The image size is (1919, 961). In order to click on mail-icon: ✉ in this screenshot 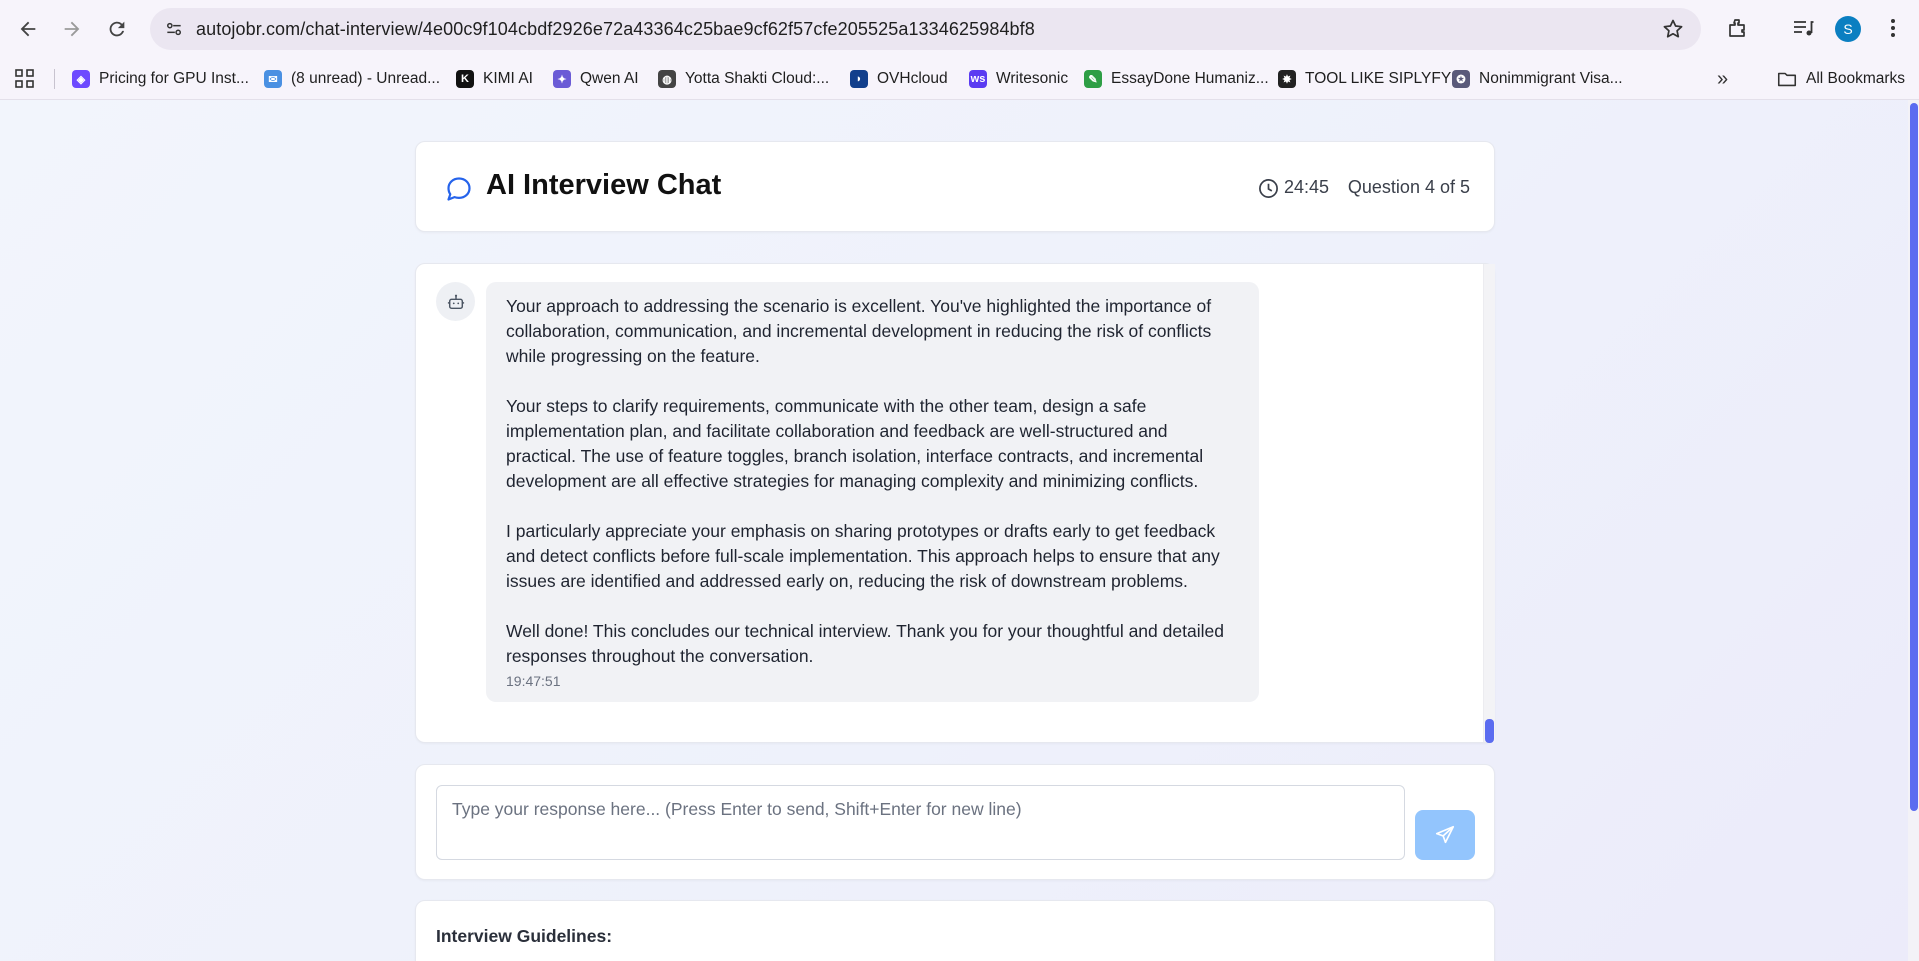, I will do `click(273, 79)`.